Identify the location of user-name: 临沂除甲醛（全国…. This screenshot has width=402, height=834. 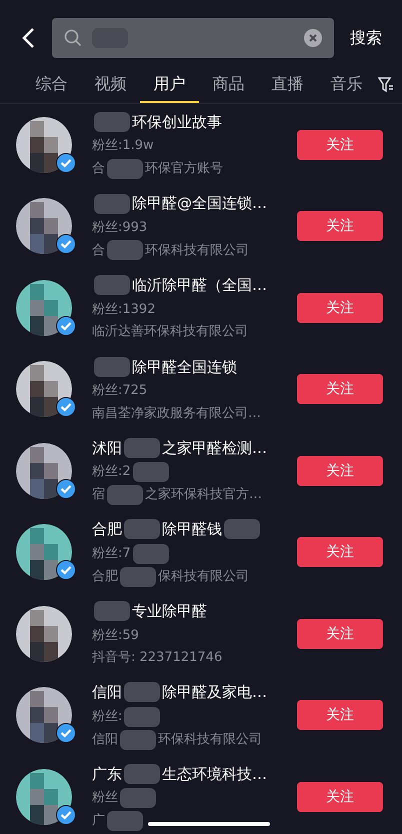
(199, 285).